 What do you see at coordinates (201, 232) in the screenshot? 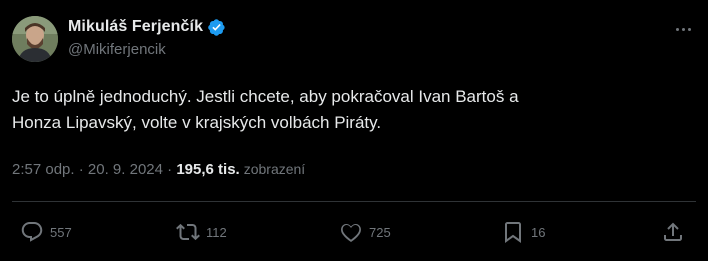
I see `retweet-button: 112` at bounding box center [201, 232].